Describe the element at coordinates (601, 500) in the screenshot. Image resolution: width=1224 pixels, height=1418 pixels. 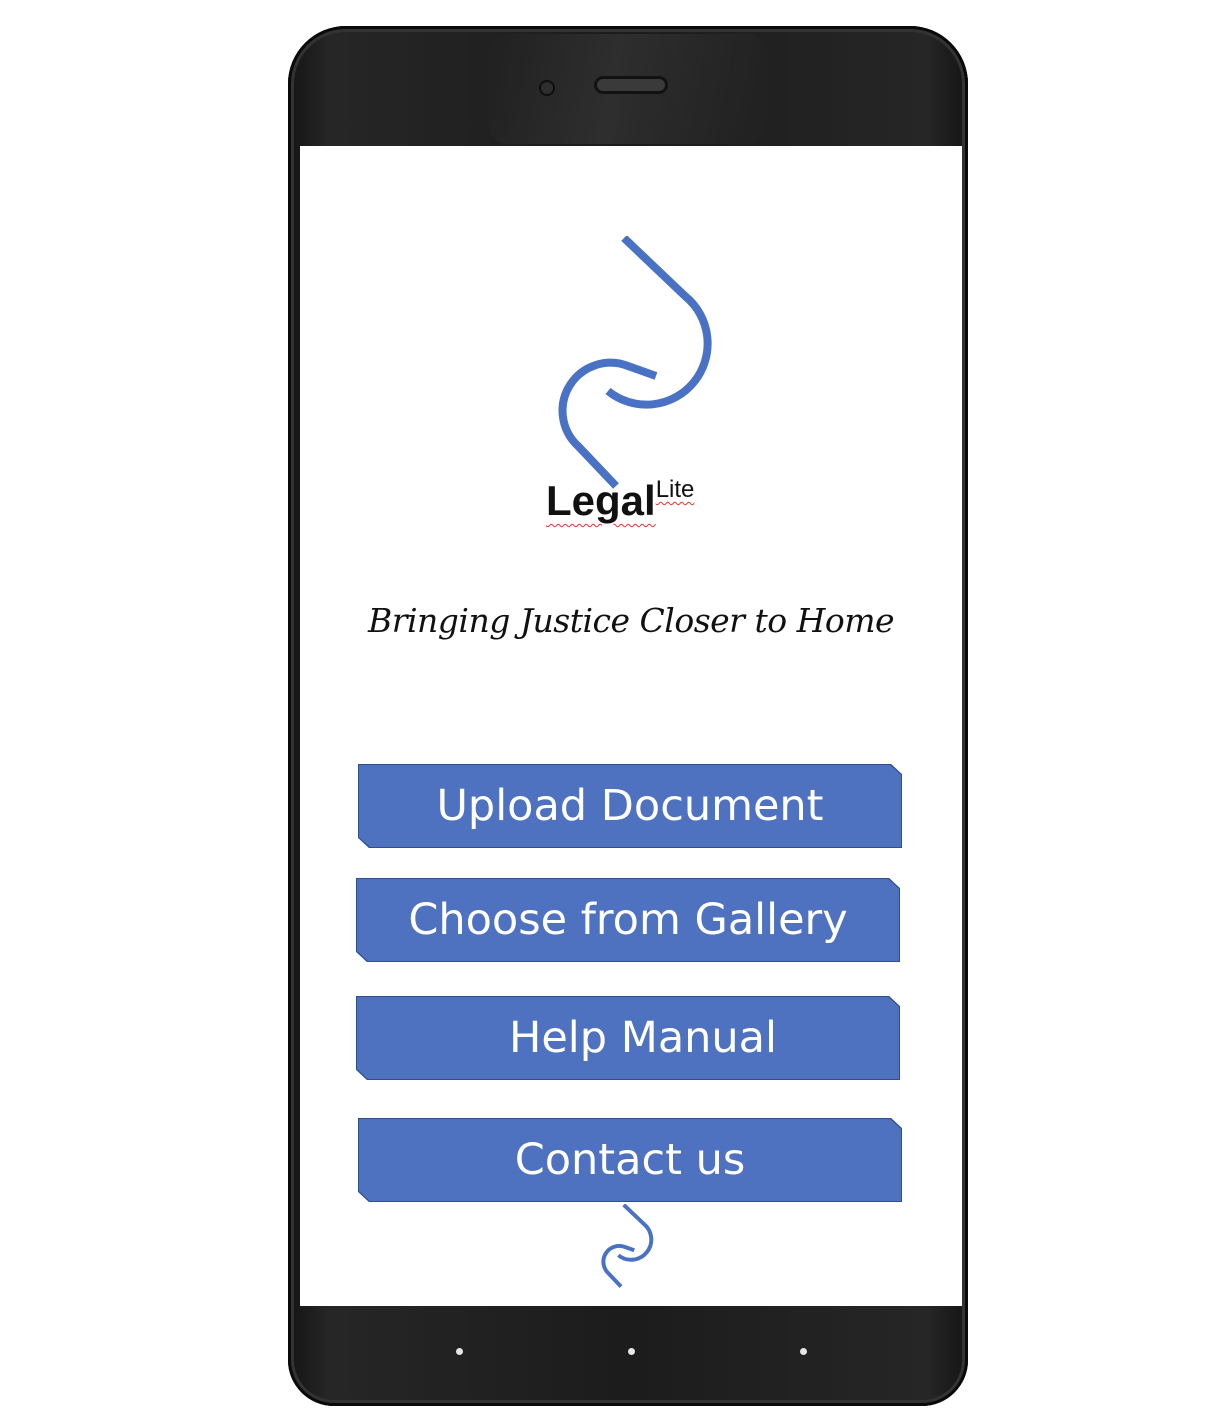
I see `brand-name: Legal` at that location.